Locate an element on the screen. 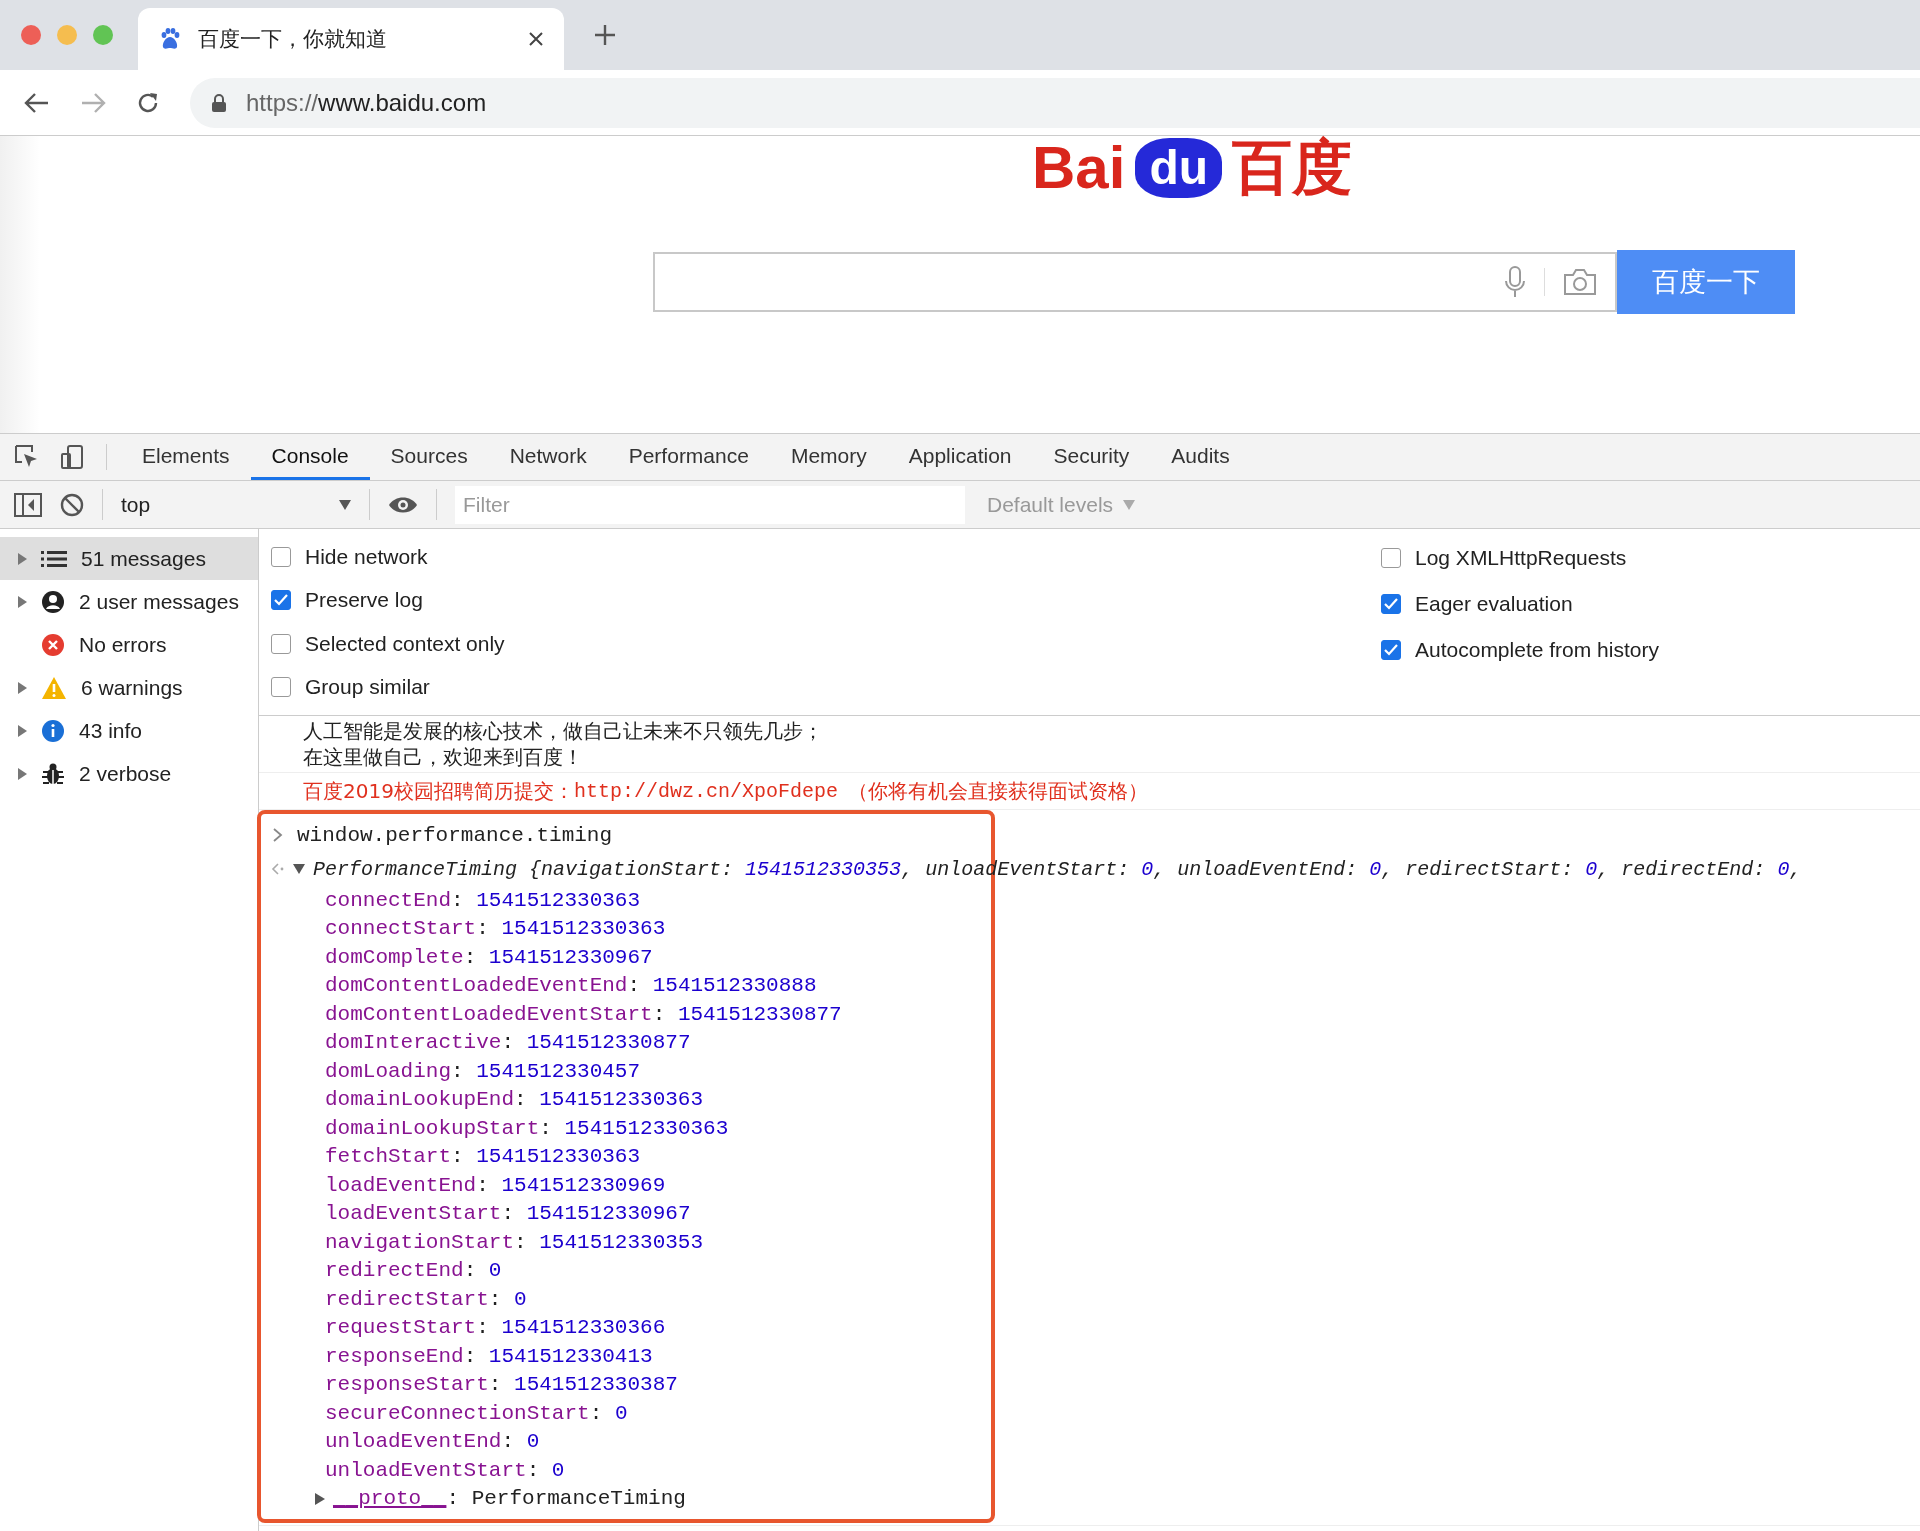  property-entry: responseStart: 1541512330387 is located at coordinates (501, 1385).